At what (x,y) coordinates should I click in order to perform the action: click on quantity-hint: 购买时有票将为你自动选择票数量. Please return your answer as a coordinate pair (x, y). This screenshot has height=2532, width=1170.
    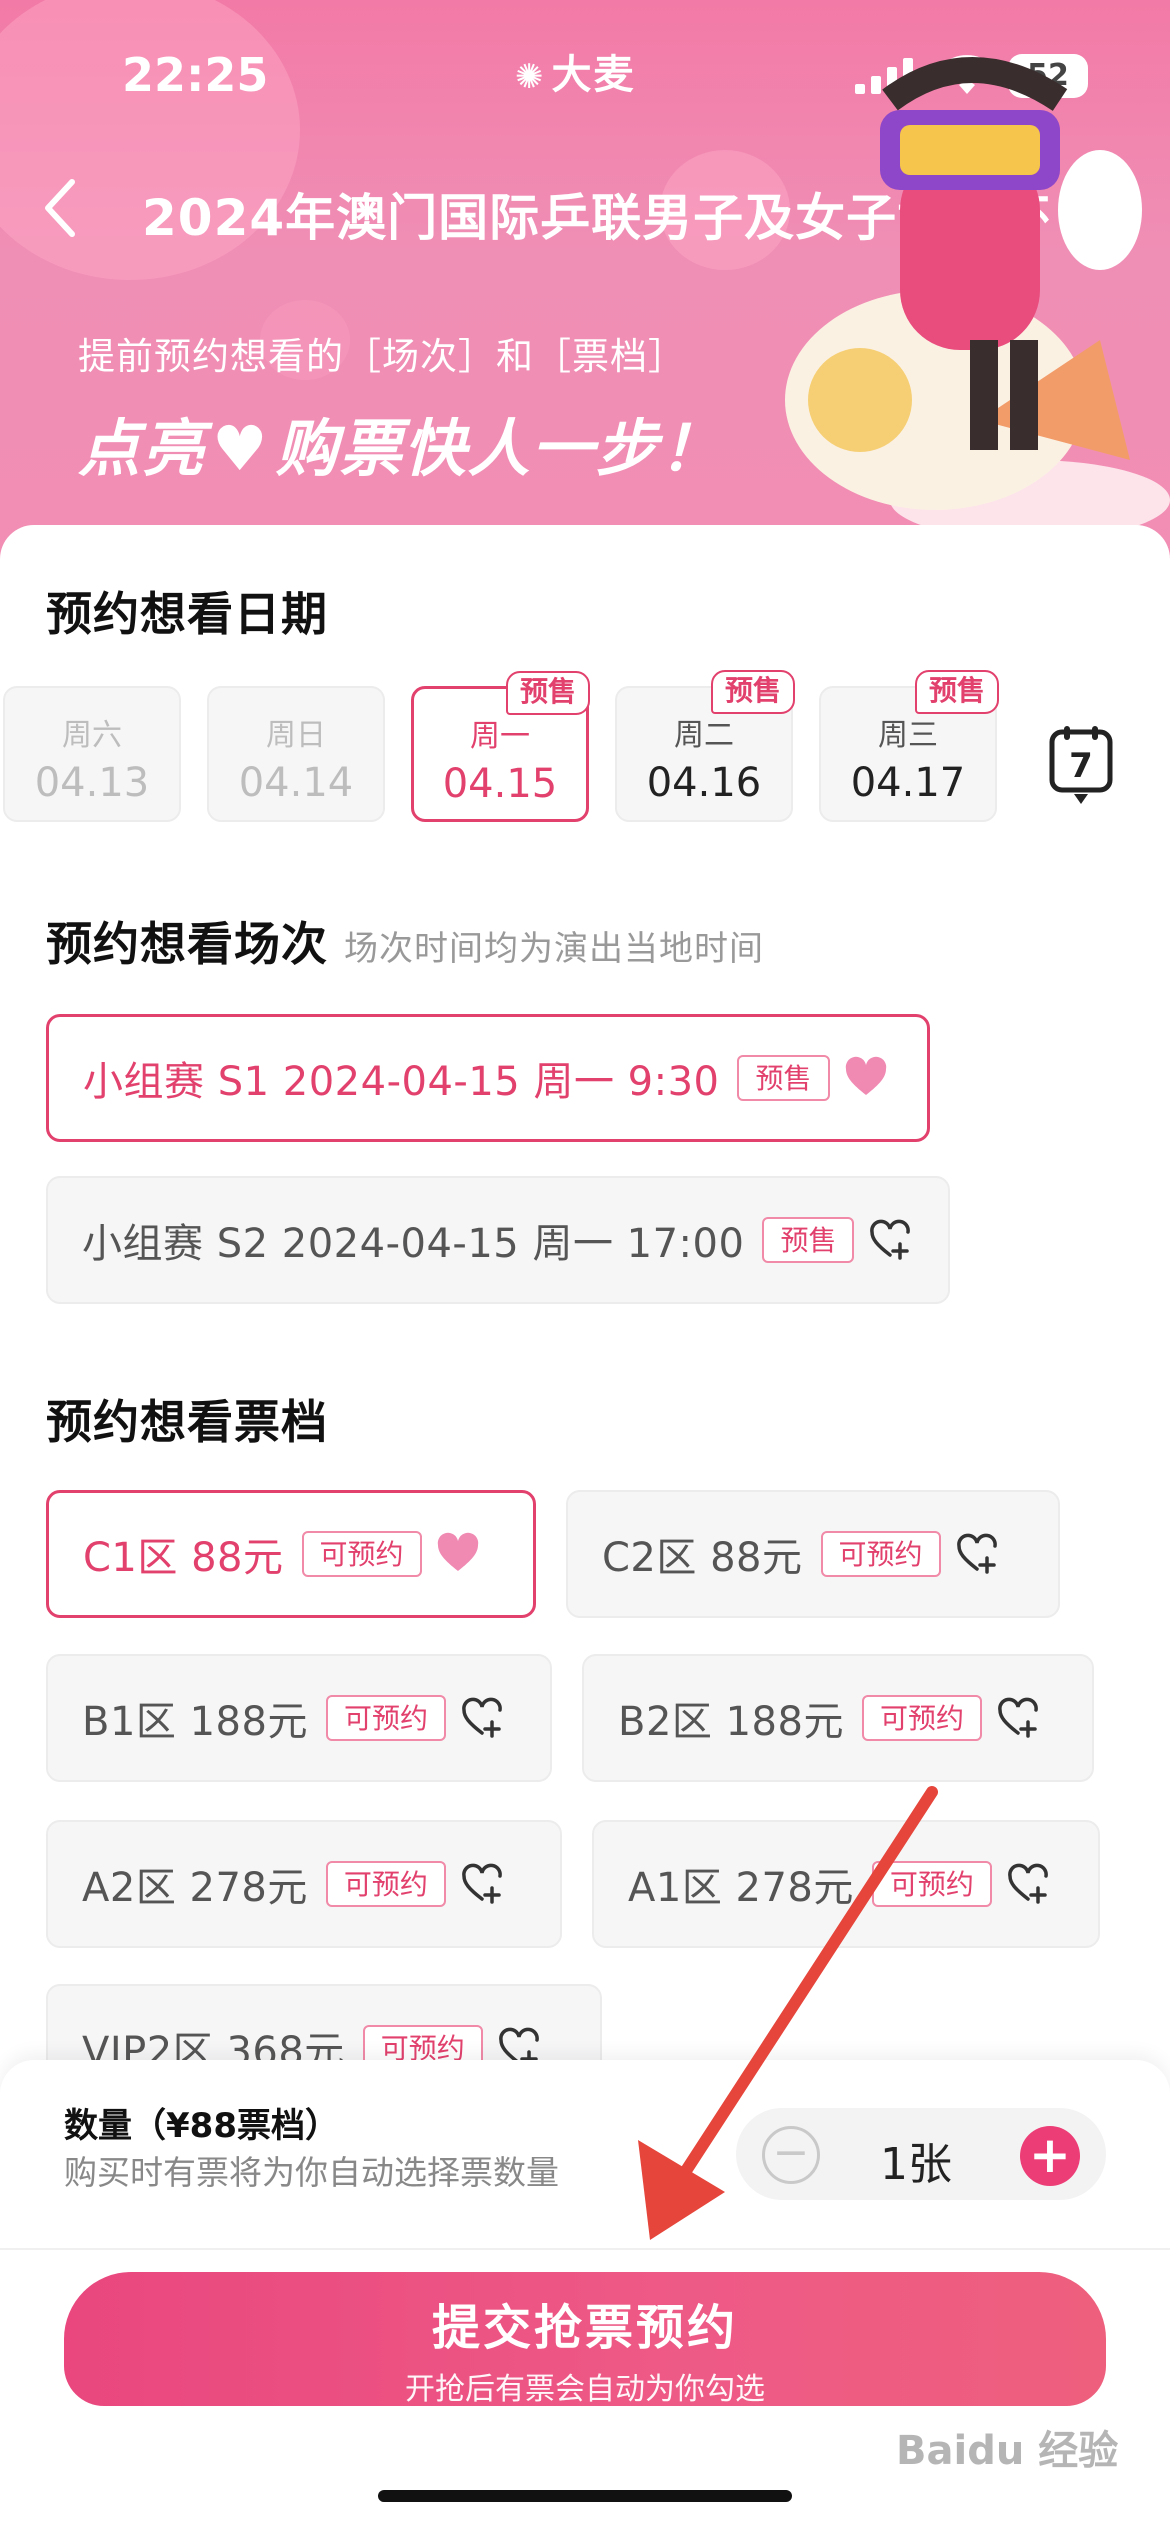
    Looking at the image, I should click on (311, 2172).